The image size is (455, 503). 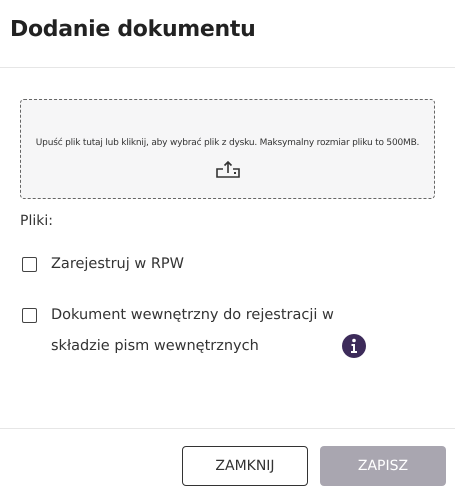 I want to click on files-label: Pliki:, so click(x=37, y=221).